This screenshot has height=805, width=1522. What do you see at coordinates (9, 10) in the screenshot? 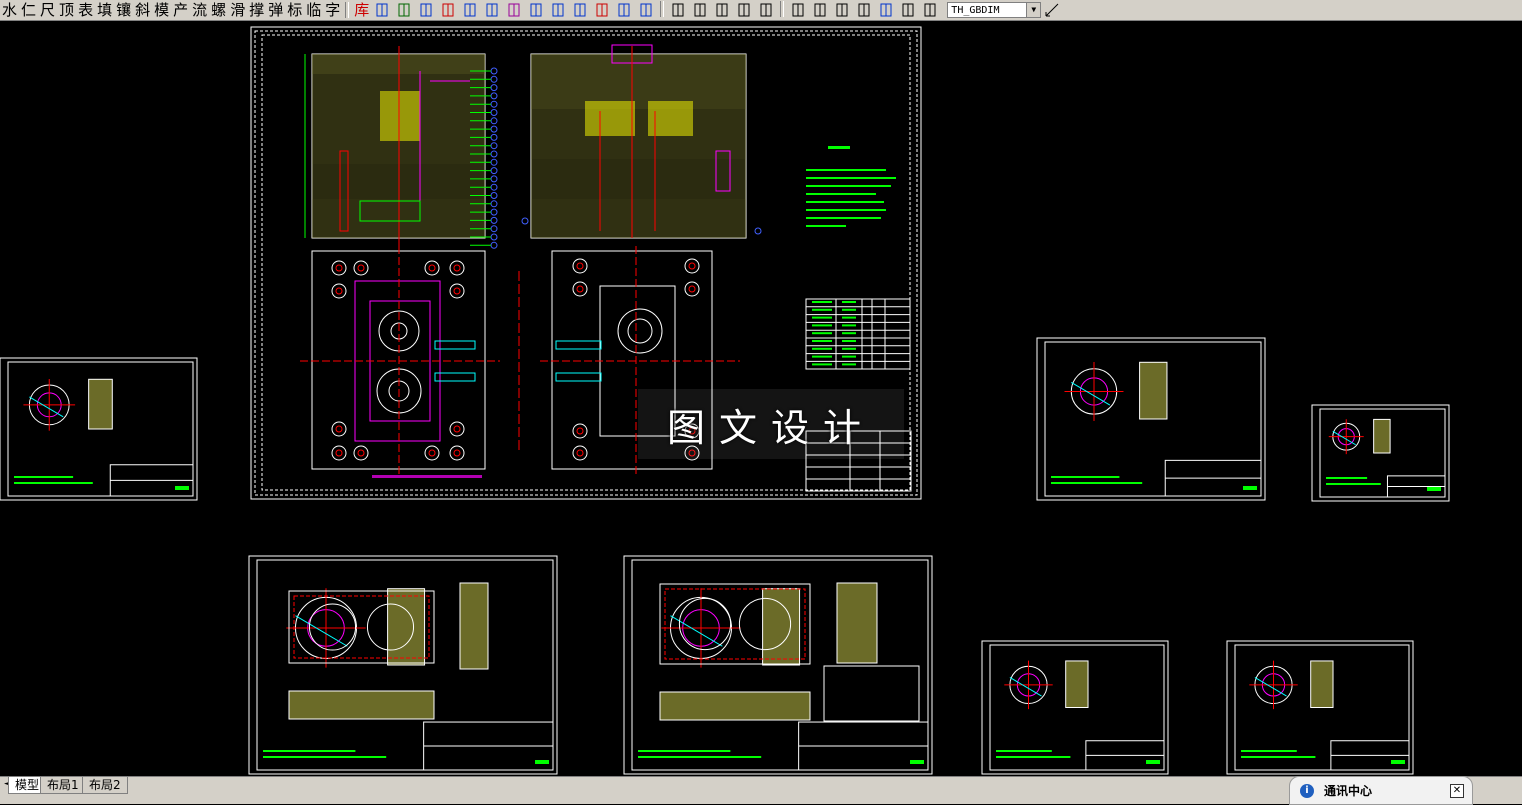
I see `mold-command-button: 水` at bounding box center [9, 10].